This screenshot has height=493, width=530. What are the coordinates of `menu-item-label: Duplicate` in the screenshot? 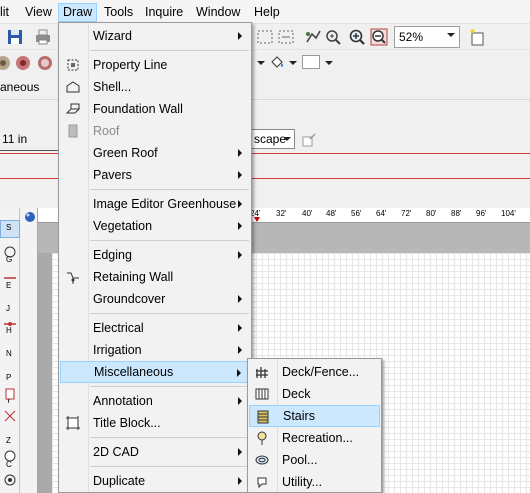 It's located at (119, 481).